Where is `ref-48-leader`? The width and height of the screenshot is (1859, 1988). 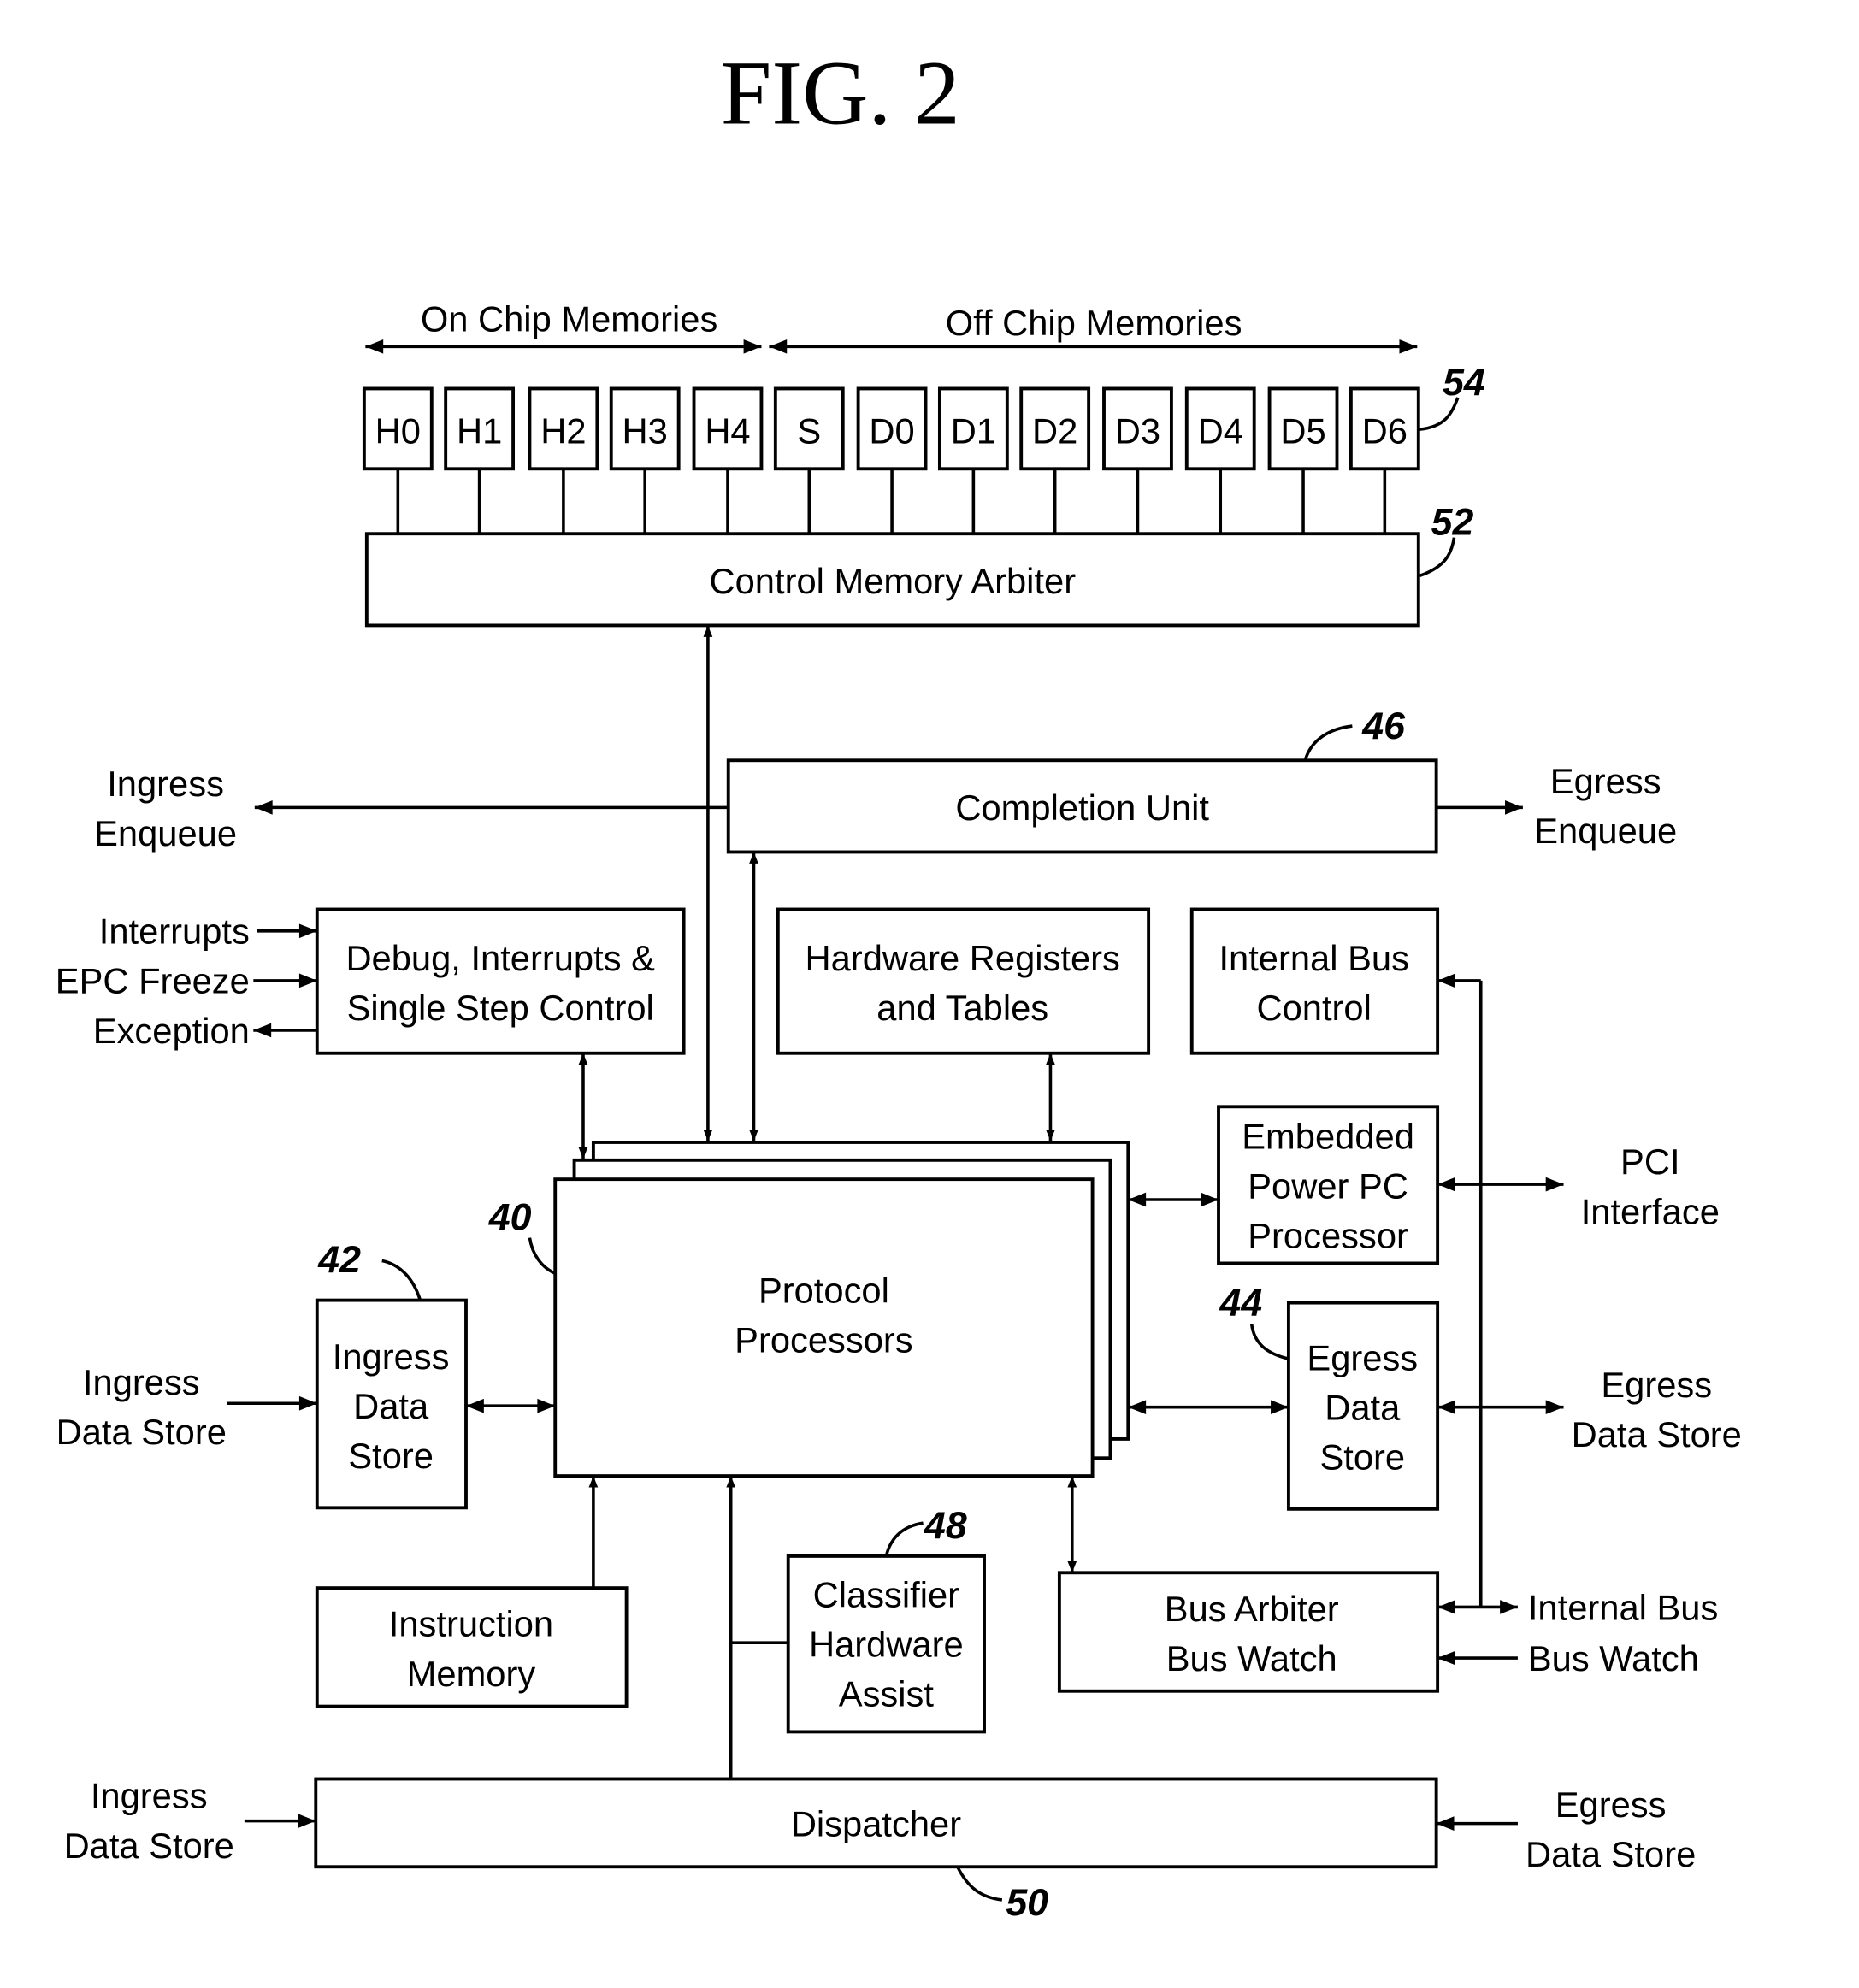
ref-48-leader is located at coordinates (904, 1539).